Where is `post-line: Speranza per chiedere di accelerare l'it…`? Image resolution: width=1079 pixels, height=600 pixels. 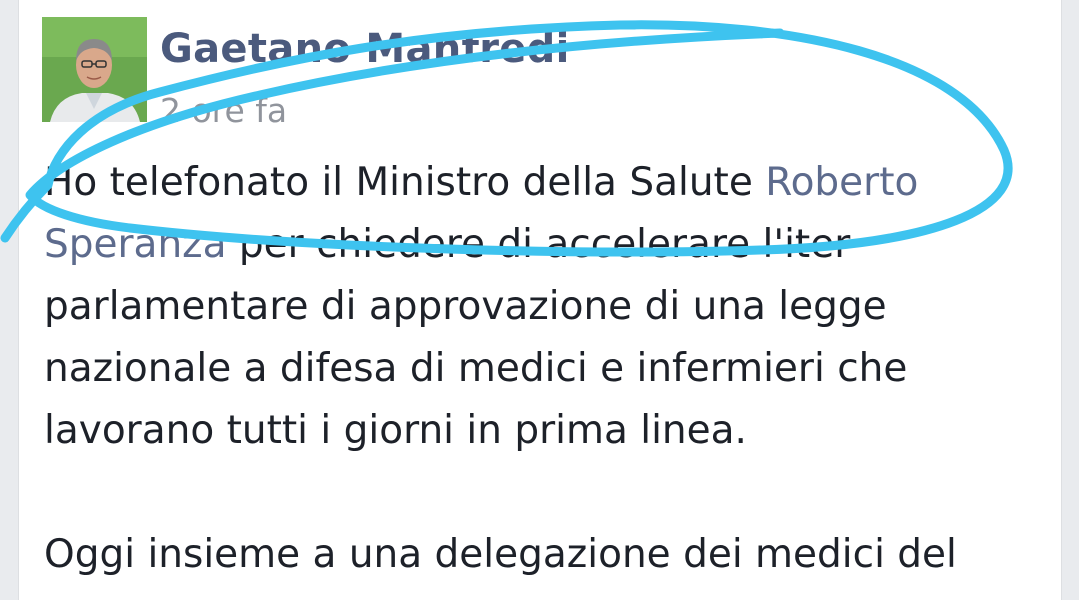 post-line: Speranza per chiedere di accelerare l'it… is located at coordinates (544, 245).